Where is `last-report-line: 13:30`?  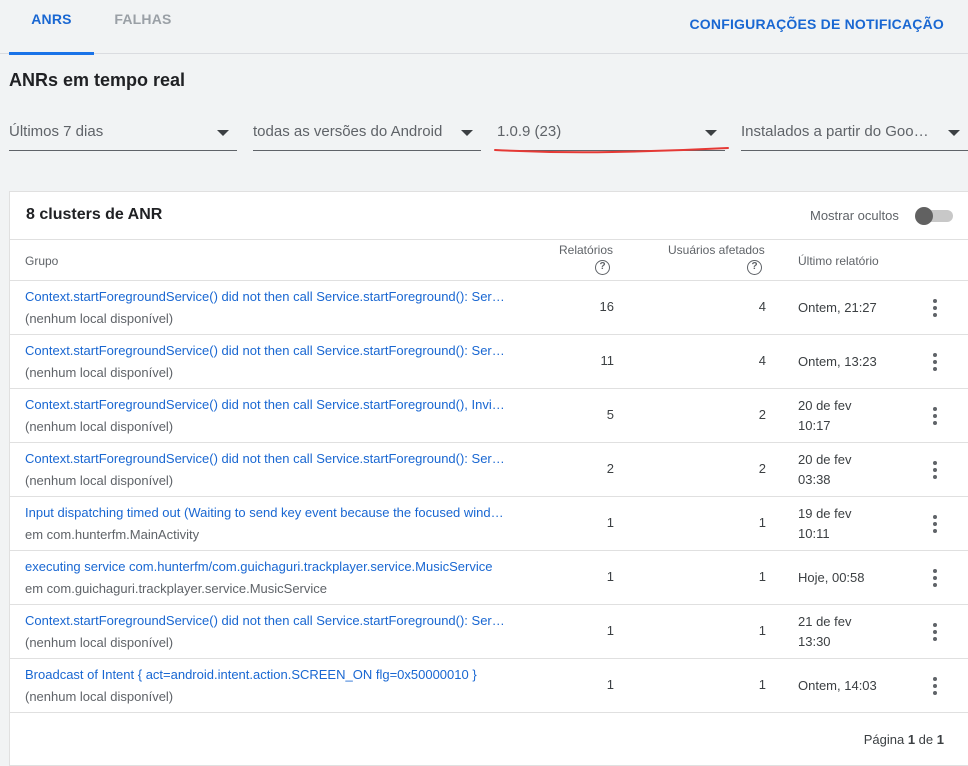
last-report-line: 13:30 is located at coordinates (814, 641).